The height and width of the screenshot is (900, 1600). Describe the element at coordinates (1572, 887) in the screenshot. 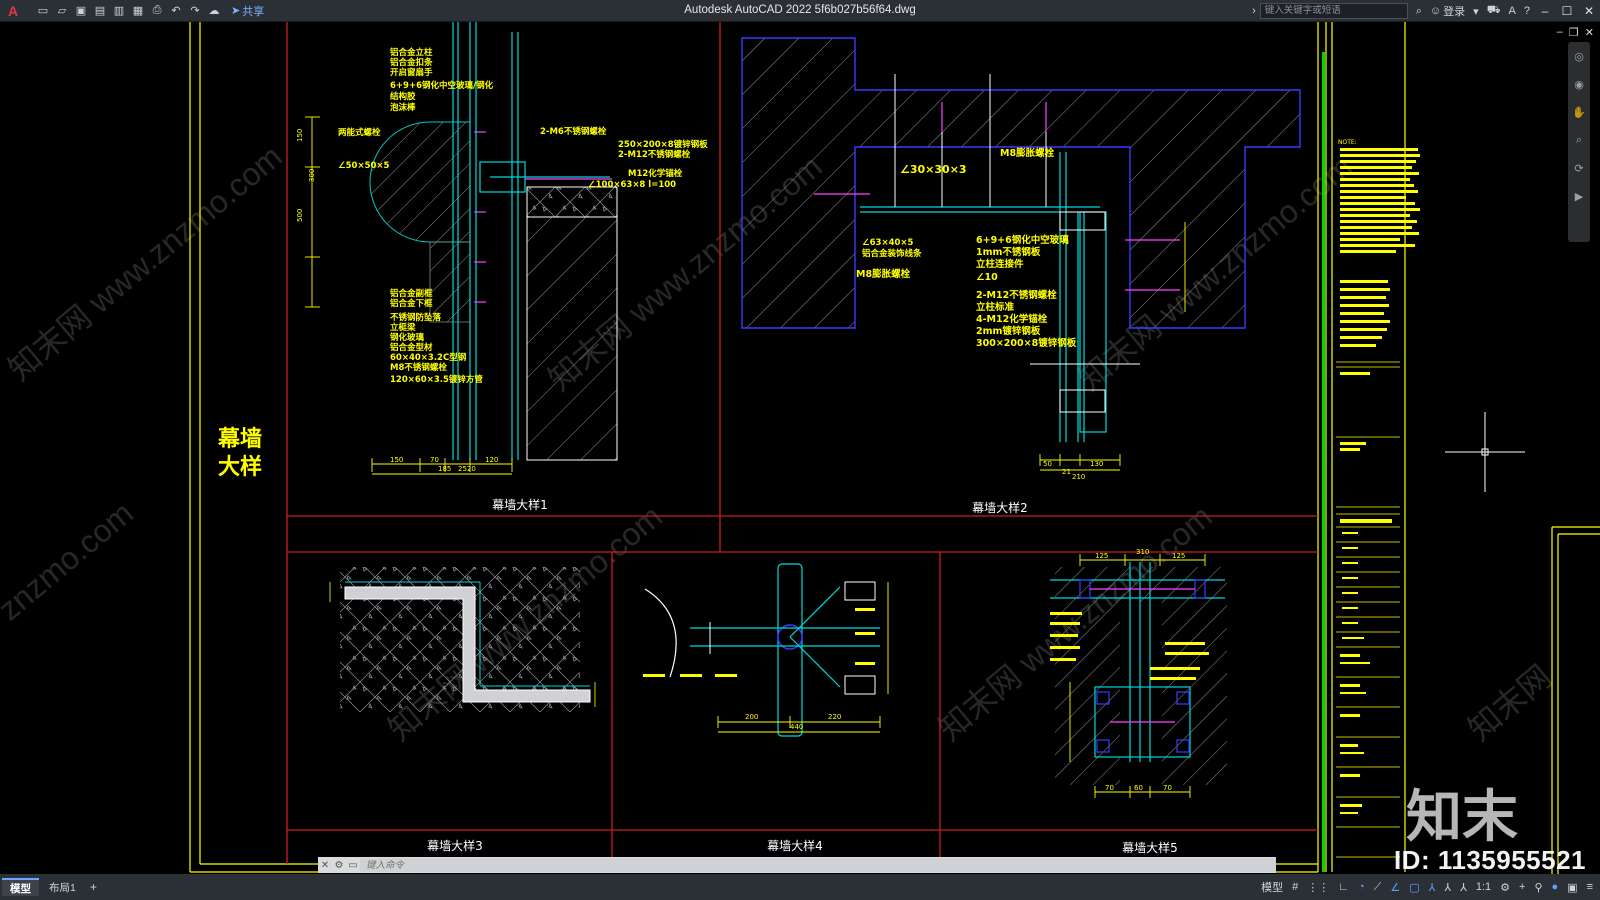

I see `clean-screen-icon: ▣` at that location.